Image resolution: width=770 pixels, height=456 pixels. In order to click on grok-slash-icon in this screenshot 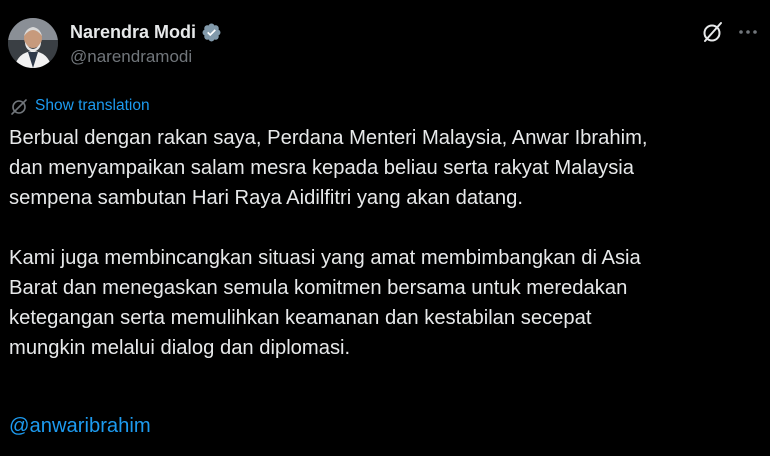, I will do `click(713, 32)`.